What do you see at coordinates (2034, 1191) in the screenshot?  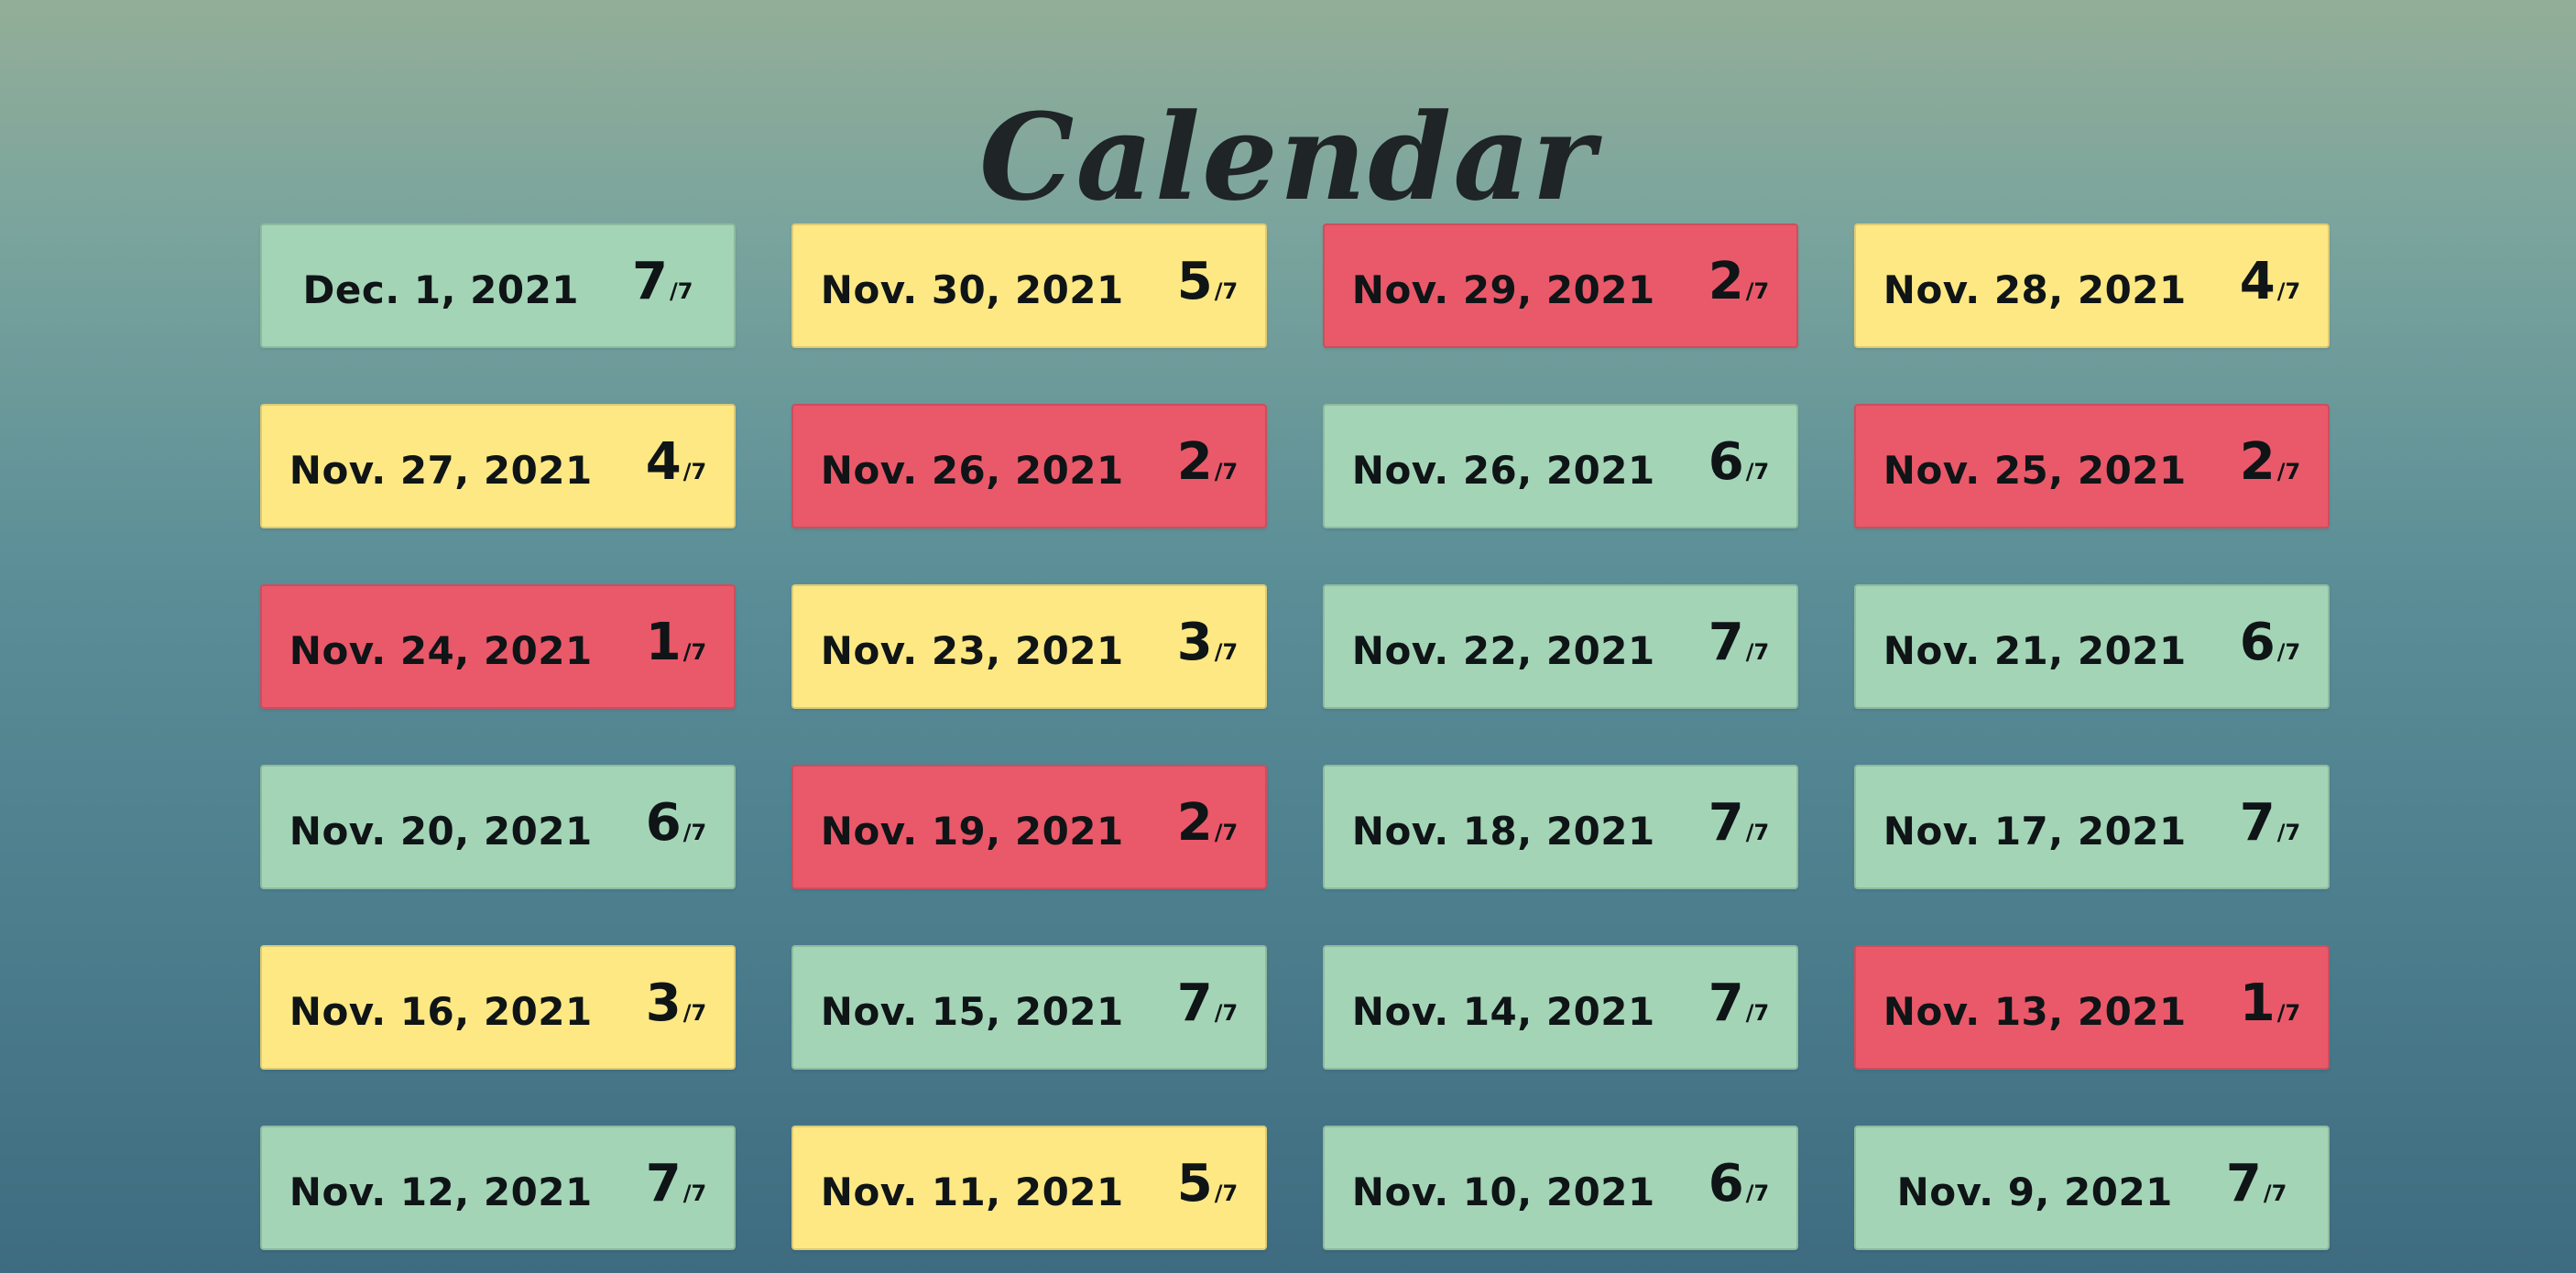 I see `day-date: Nov. 9, 2021` at bounding box center [2034, 1191].